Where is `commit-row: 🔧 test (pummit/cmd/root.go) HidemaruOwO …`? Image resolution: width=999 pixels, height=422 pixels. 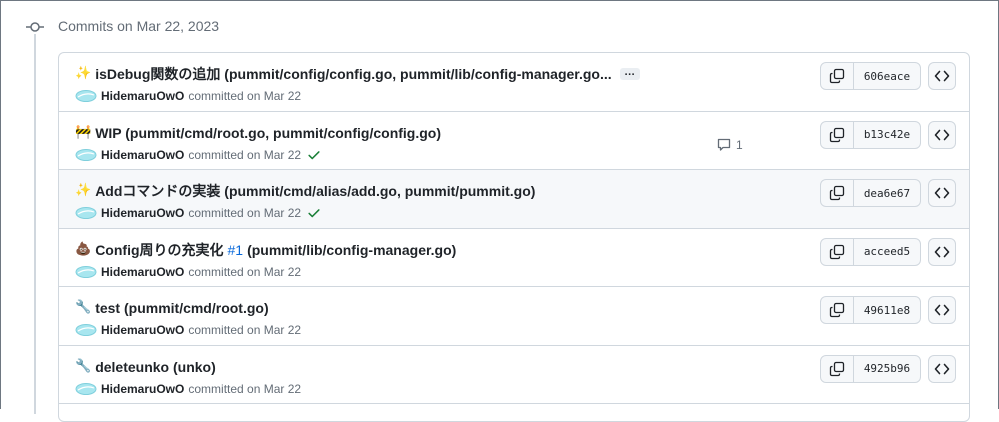 commit-row: 🔧 test (pummit/cmd/root.go) HidemaruOwO … is located at coordinates (514, 316).